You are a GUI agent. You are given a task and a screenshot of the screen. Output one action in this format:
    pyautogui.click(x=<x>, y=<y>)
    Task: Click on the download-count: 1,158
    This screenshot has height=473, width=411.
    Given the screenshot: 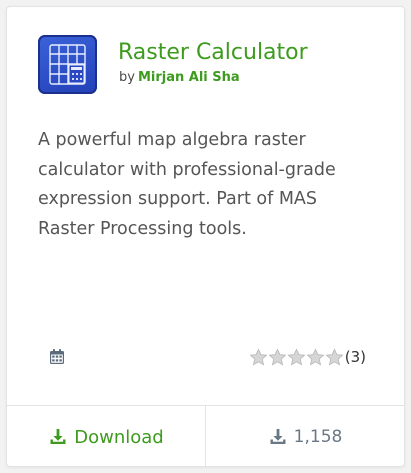 What is the action you would take?
    pyautogui.click(x=318, y=437)
    